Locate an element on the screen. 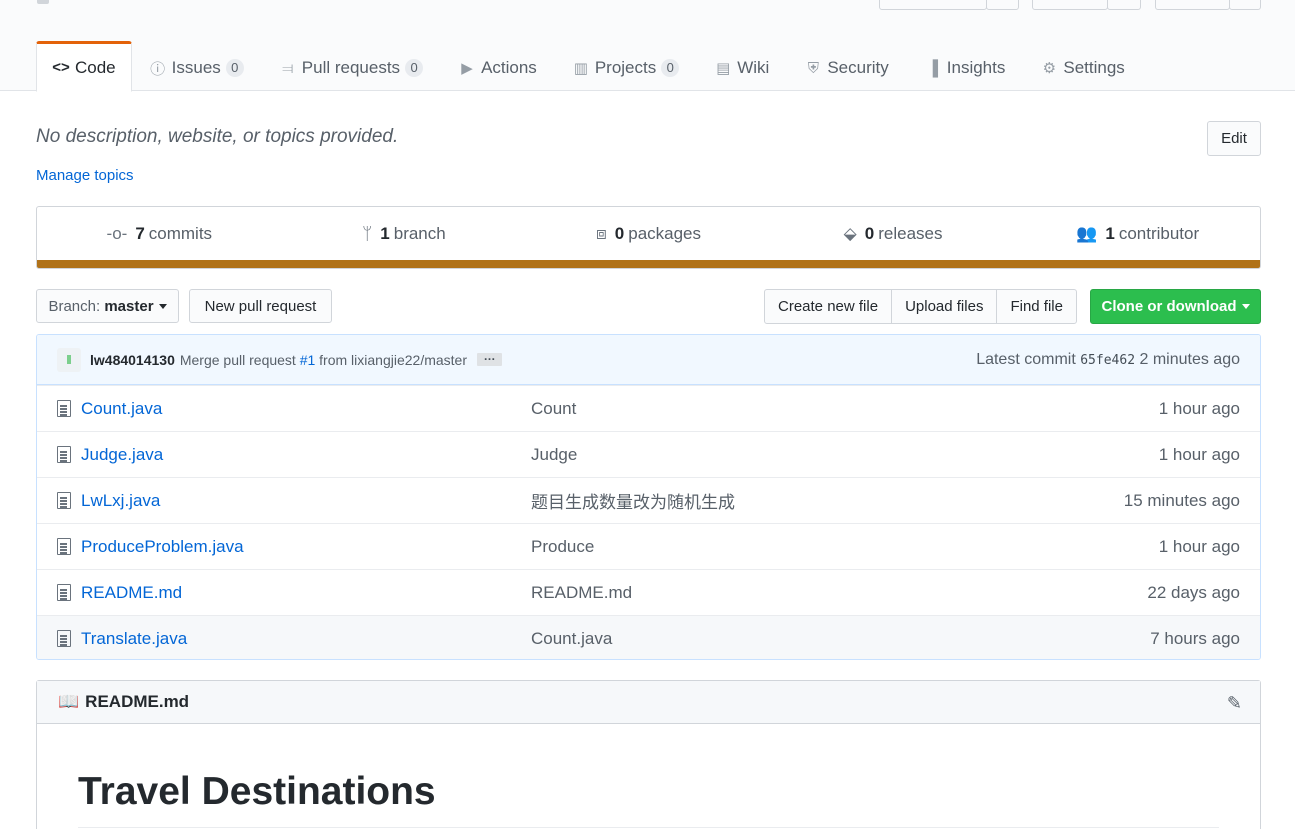 This screenshot has width=1295, height=829. heading-divider is located at coordinates (648, 827).